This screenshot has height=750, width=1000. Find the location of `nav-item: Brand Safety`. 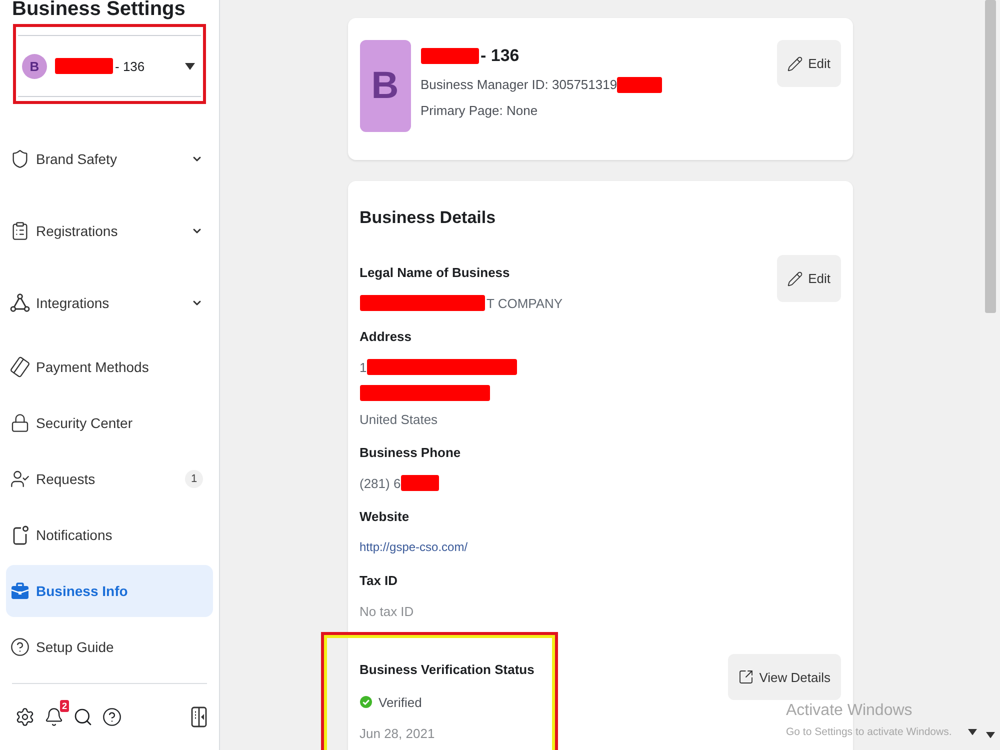

nav-item: Brand Safety is located at coordinates (109, 159).